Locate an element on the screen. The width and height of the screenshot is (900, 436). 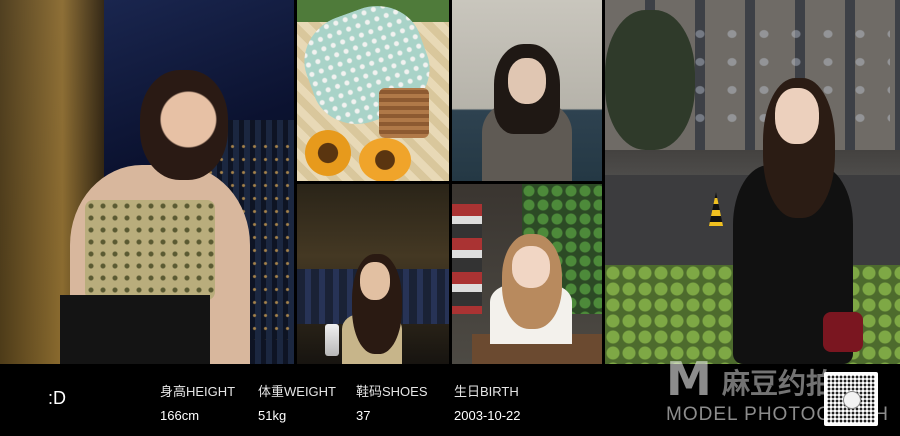
photo-classroom-portrait is located at coordinates (527, 90).